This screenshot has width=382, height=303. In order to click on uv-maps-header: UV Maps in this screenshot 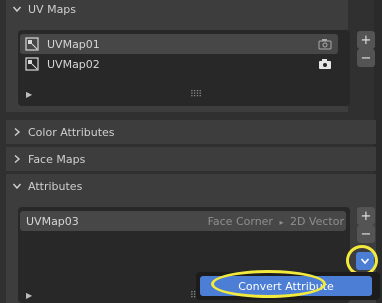, I will do `click(172, 10)`.